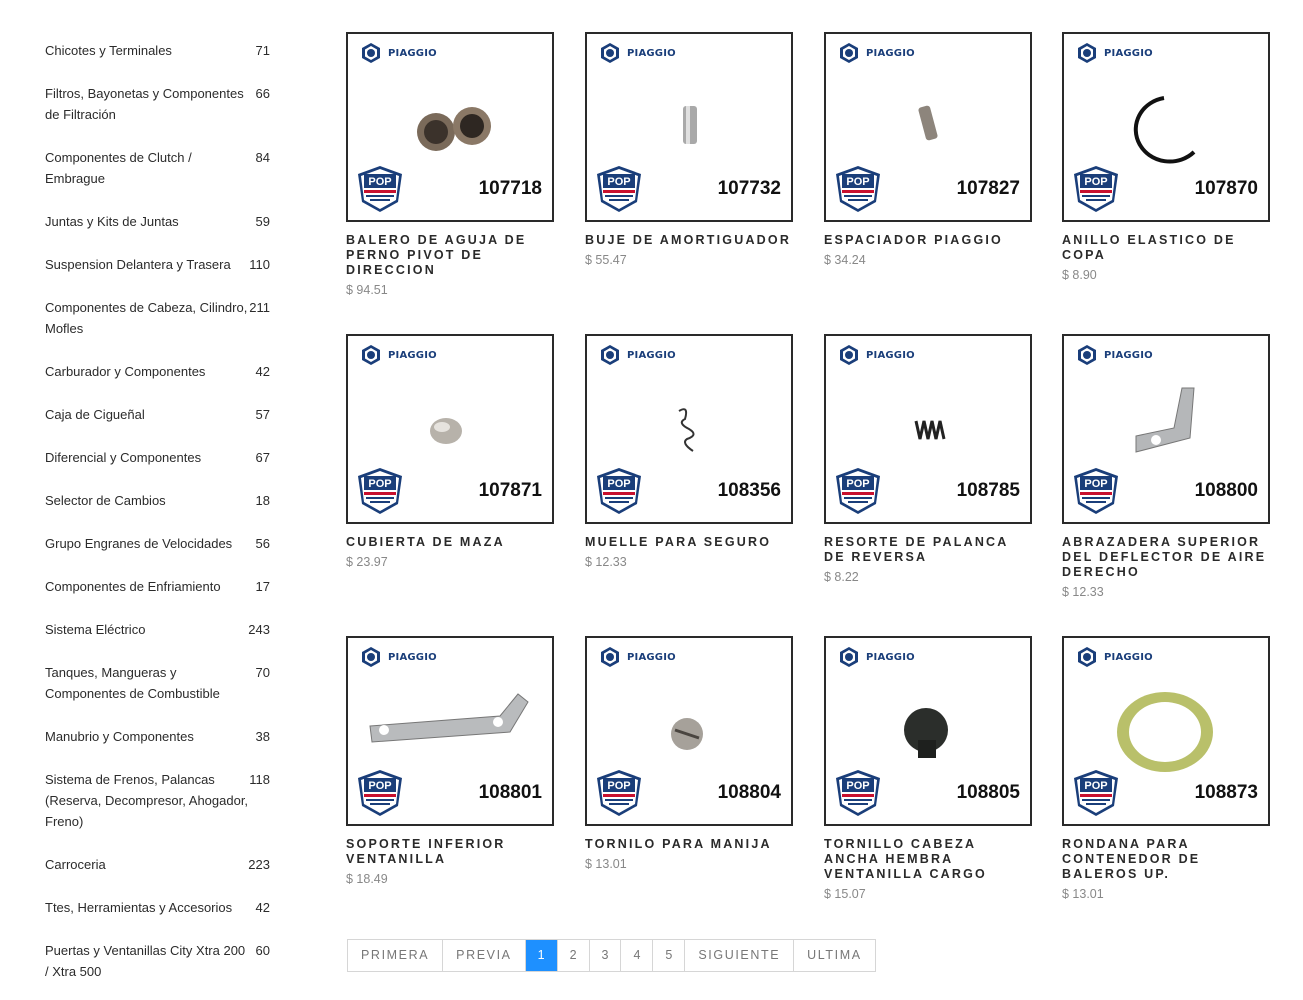  Describe the element at coordinates (450, 852) in the screenshot. I see `product-title: SOPORTE INFERIOR VENTANILLA` at that location.